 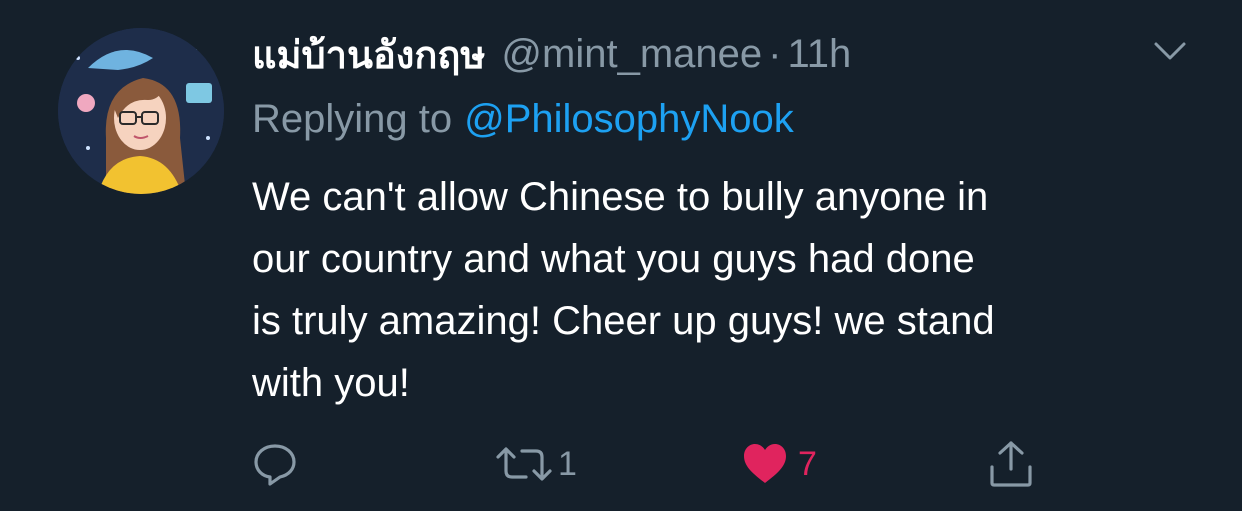 I want to click on replying-to-label: Replying to, so click(x=352, y=118).